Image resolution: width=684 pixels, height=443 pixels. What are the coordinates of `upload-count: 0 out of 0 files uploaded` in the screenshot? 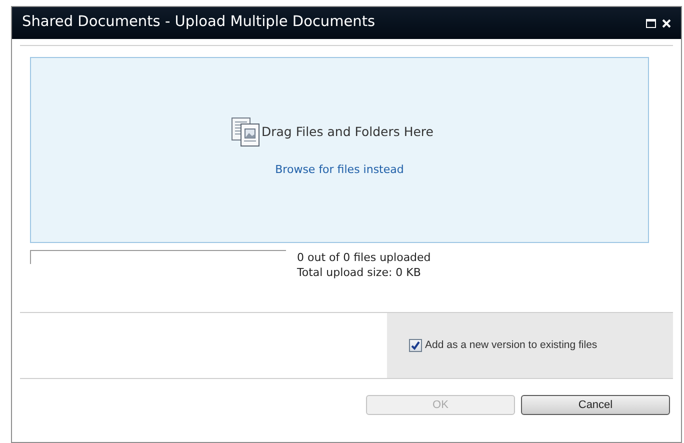 It's located at (364, 257).